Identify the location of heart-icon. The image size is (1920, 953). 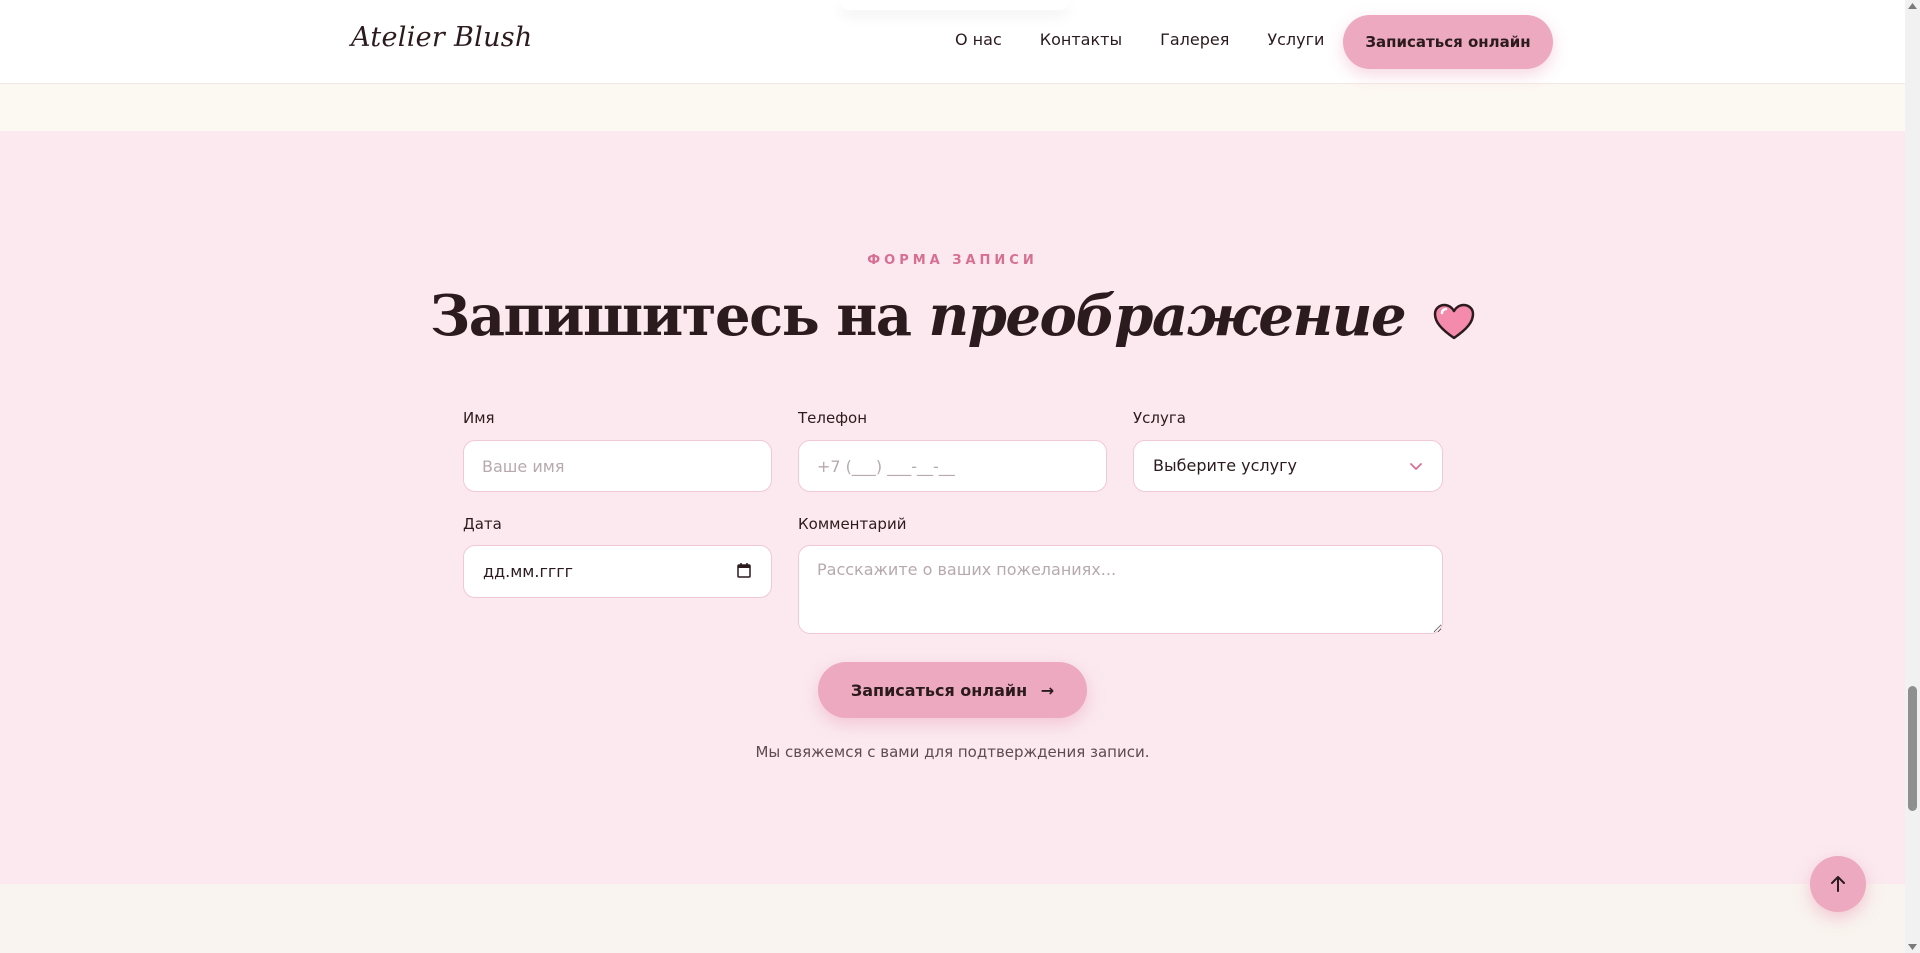
(1454, 322).